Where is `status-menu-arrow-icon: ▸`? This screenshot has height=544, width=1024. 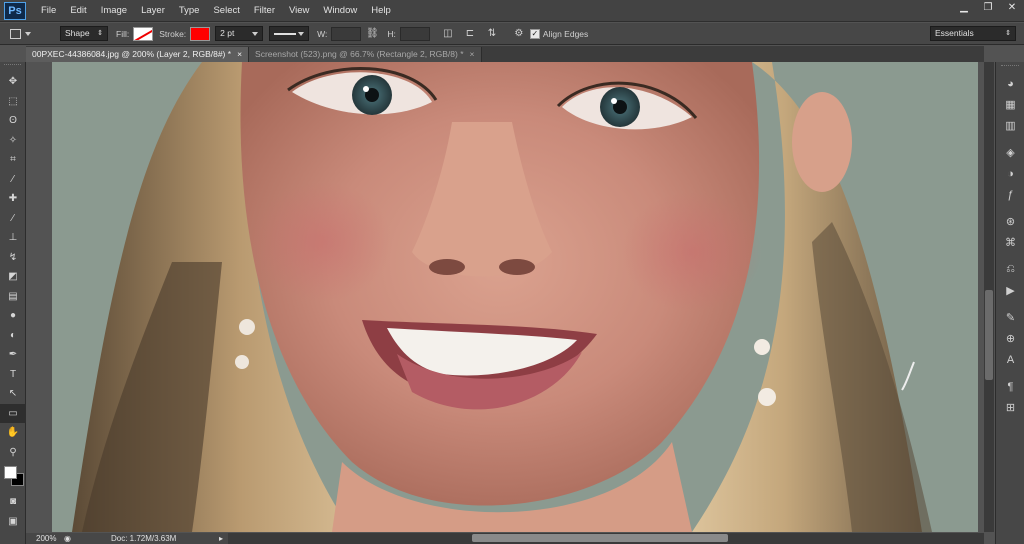
status-menu-arrow-icon: ▸ is located at coordinates (221, 538).